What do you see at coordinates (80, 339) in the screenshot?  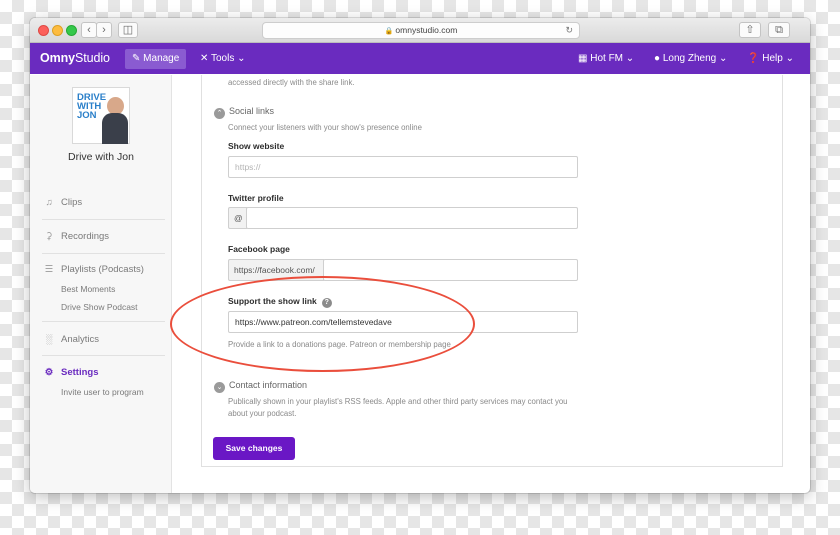 I see `sidebar-item-label: Analytics` at bounding box center [80, 339].